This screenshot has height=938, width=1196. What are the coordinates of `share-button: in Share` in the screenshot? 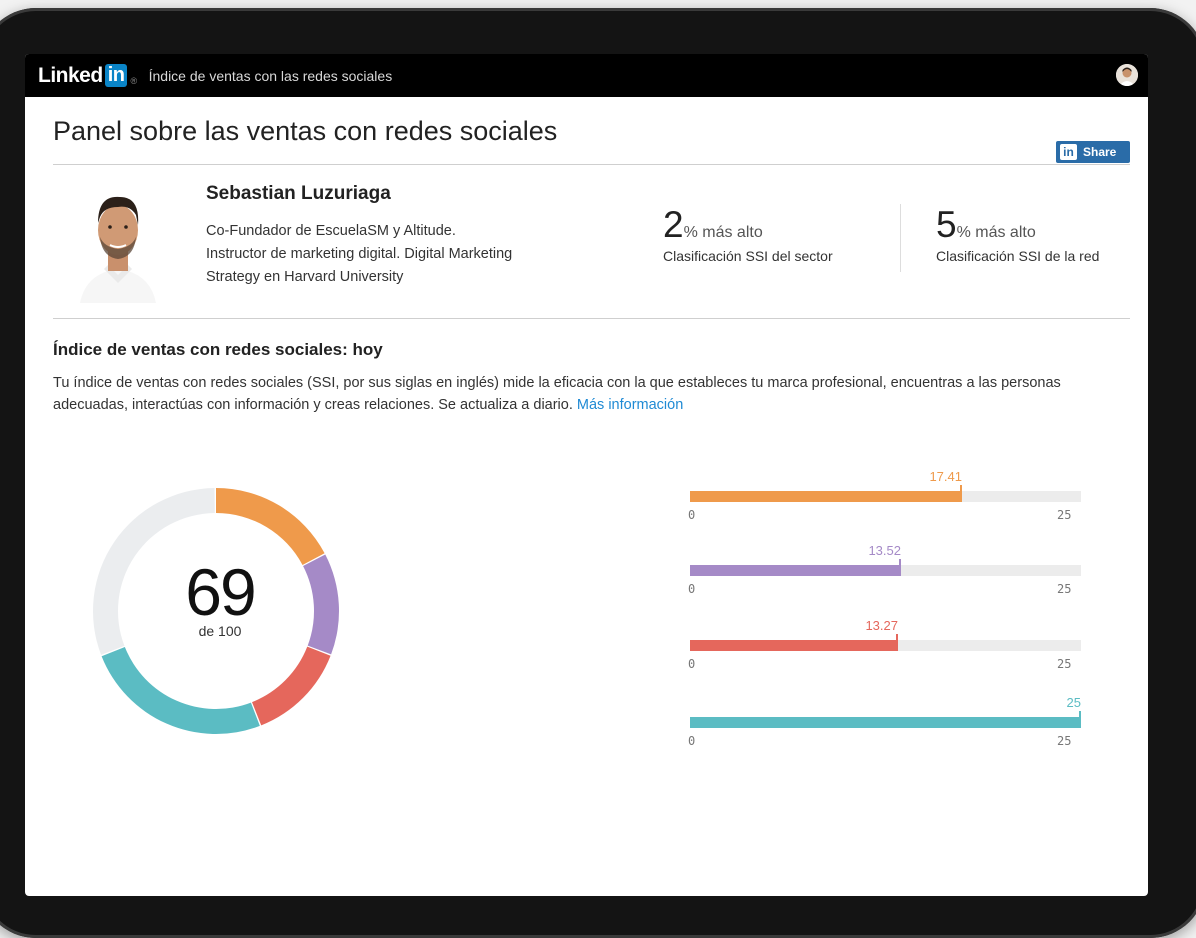 It's located at (1093, 152).